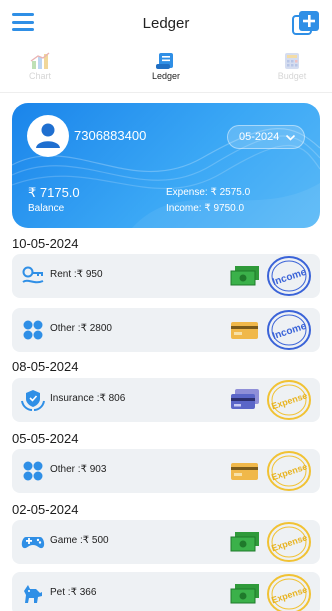 The height and width of the screenshot is (611, 332). I want to click on transaction-text: Other :₹ 903, so click(78, 469).